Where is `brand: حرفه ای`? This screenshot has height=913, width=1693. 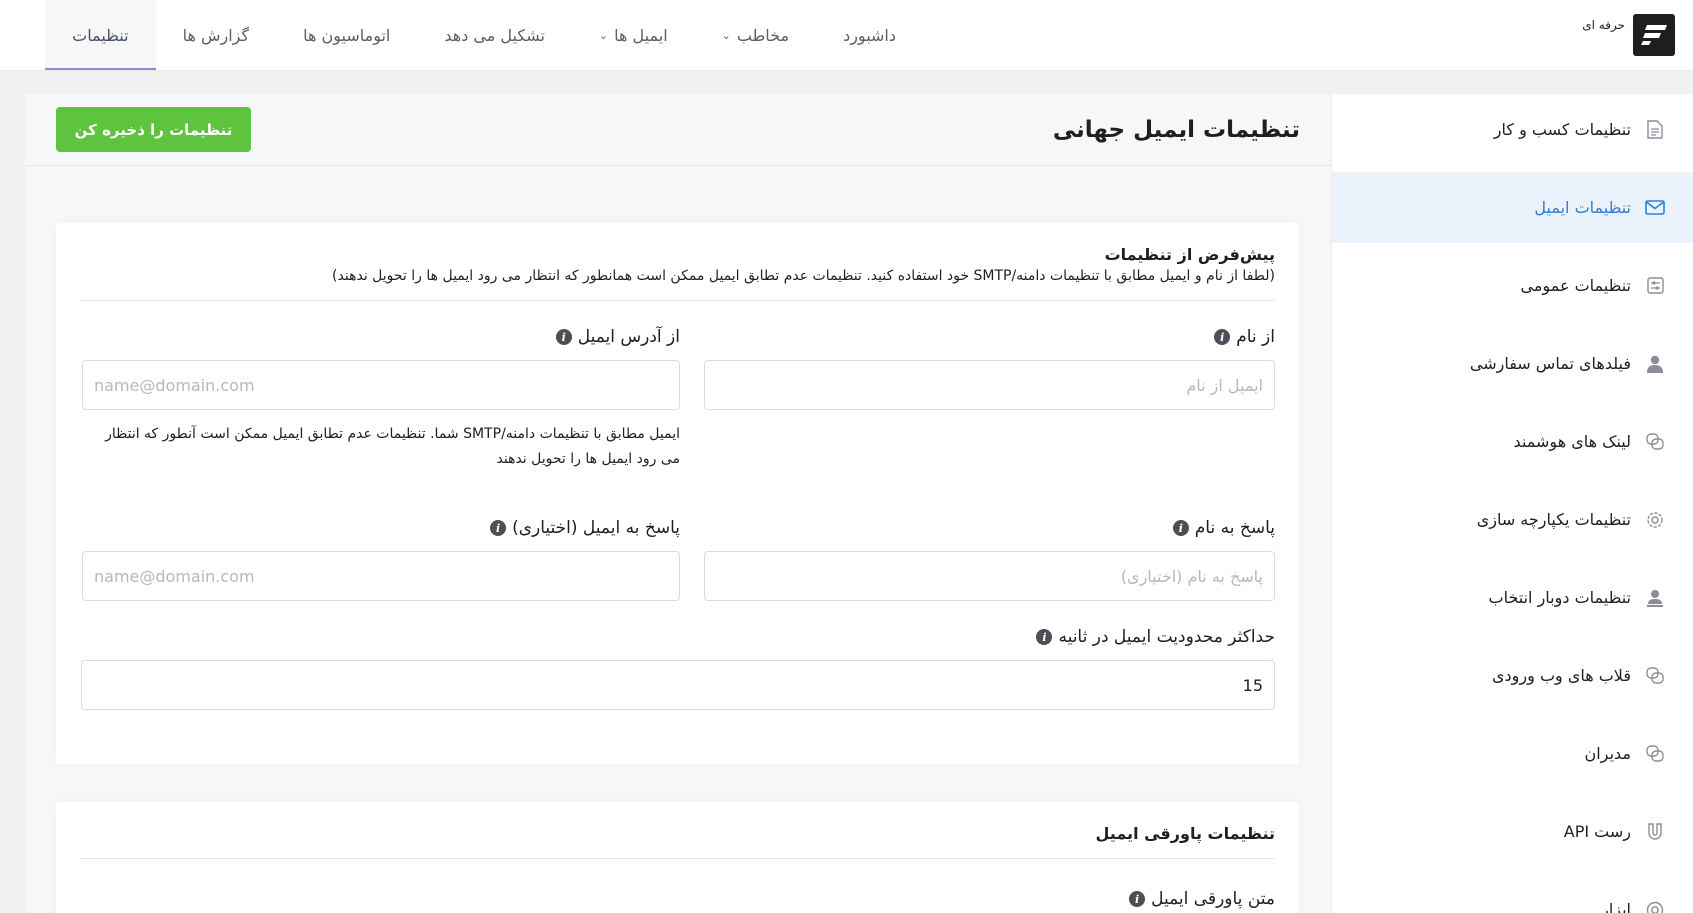
brand: حرفه ای is located at coordinates (1628, 35).